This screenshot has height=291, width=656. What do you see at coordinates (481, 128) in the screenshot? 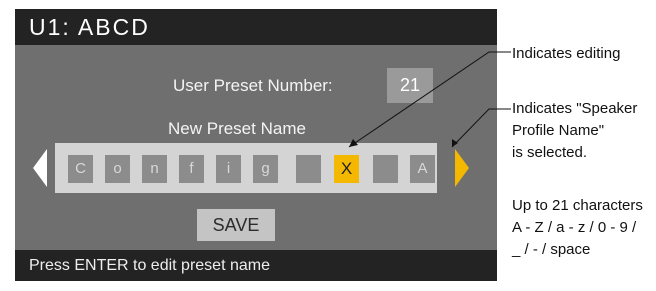
I see `profile-callout-line` at bounding box center [481, 128].